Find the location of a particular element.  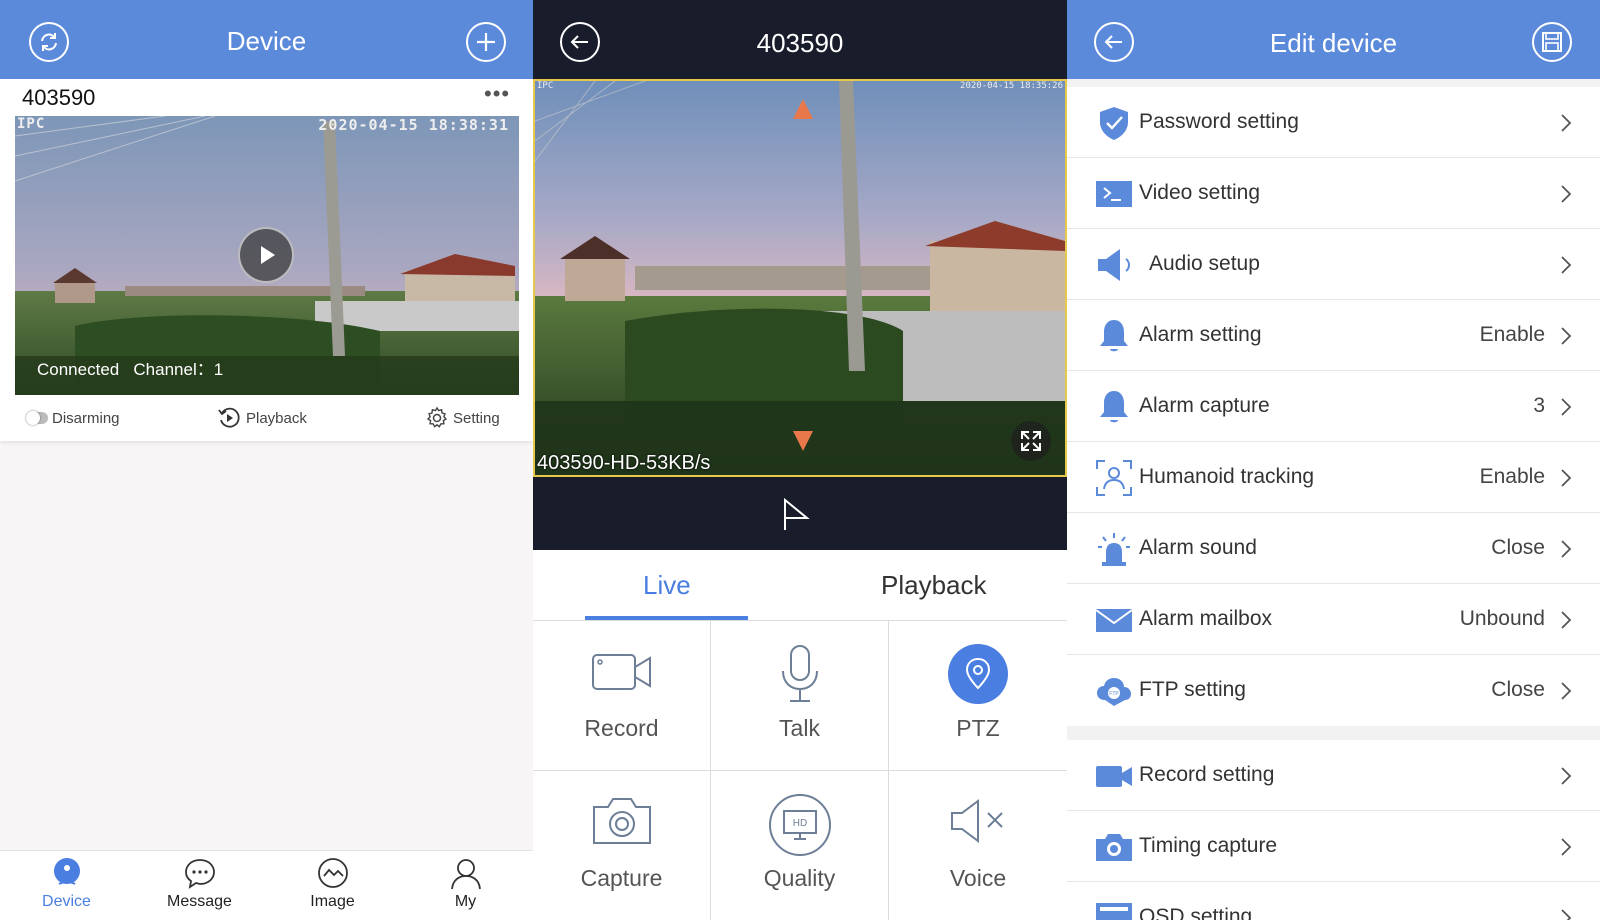

list-spacer is located at coordinates (1333, 83).